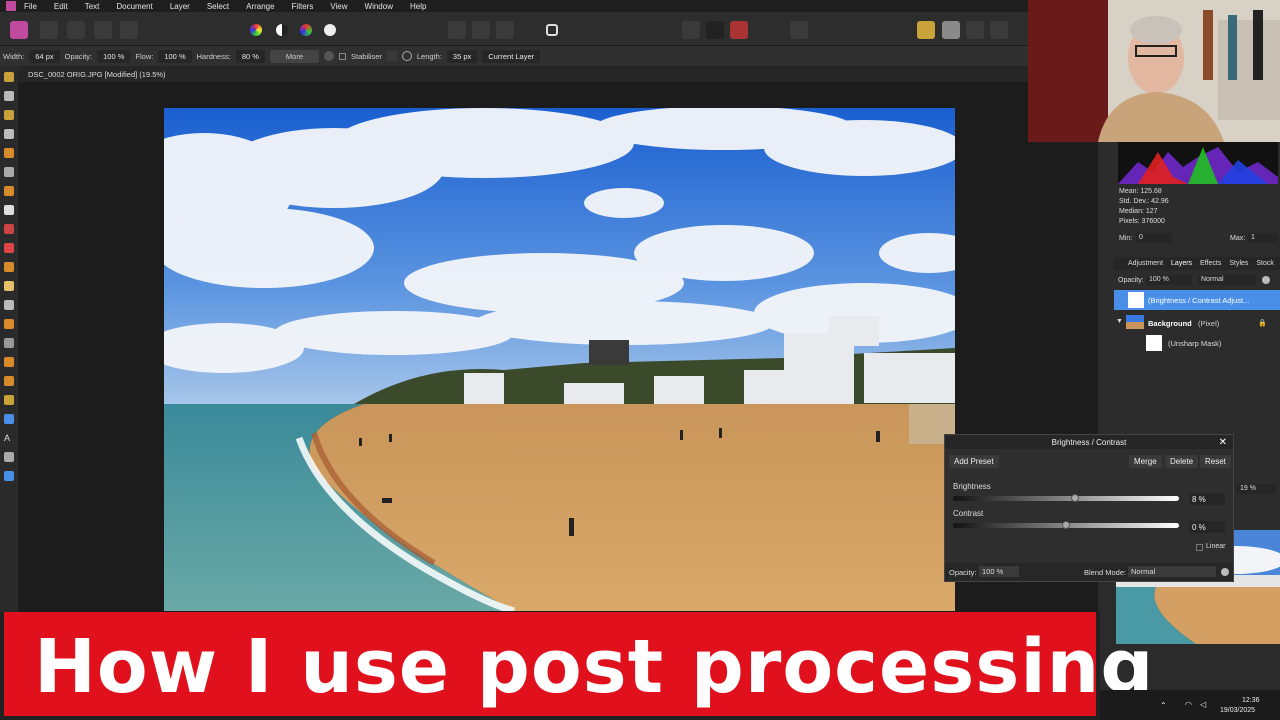 The height and width of the screenshot is (720, 1280). I want to click on color-picker-icon, so click(9, 115).